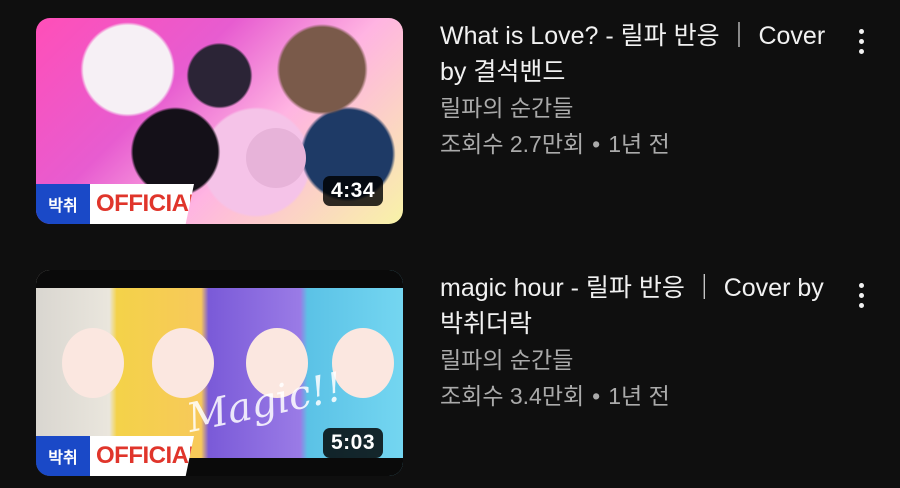  What do you see at coordinates (219, 279) in the screenshot?
I see `letterbox-bar` at bounding box center [219, 279].